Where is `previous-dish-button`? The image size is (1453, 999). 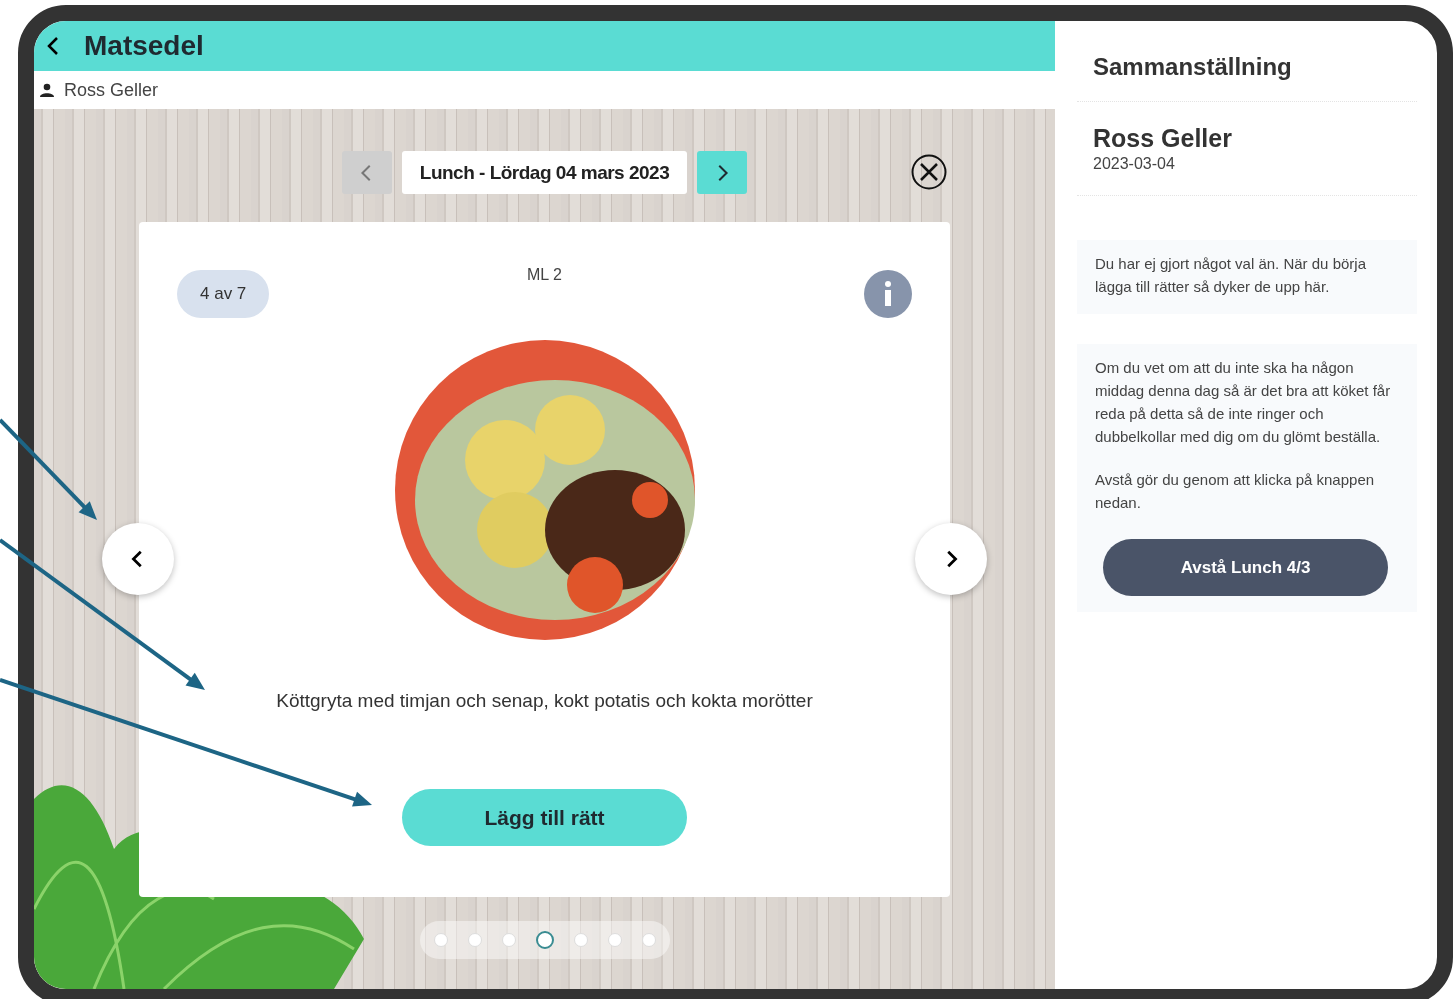
previous-dish-button is located at coordinates (138, 559).